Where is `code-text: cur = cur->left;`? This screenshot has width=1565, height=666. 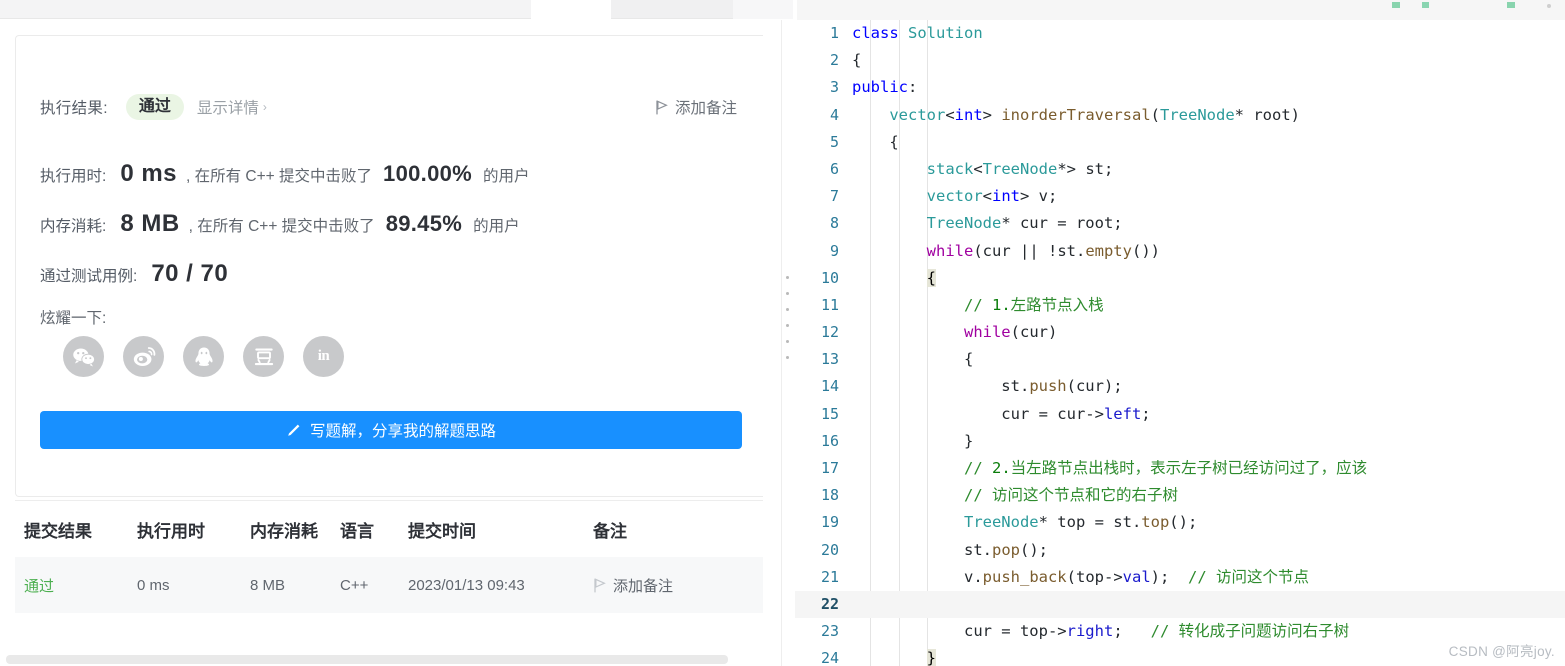
code-text: cur = cur->left; is located at coordinates (1001, 414).